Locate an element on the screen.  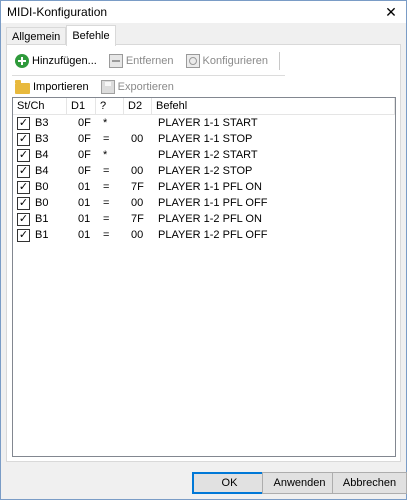
close-icon: ✕ is located at coordinates (391, 12).